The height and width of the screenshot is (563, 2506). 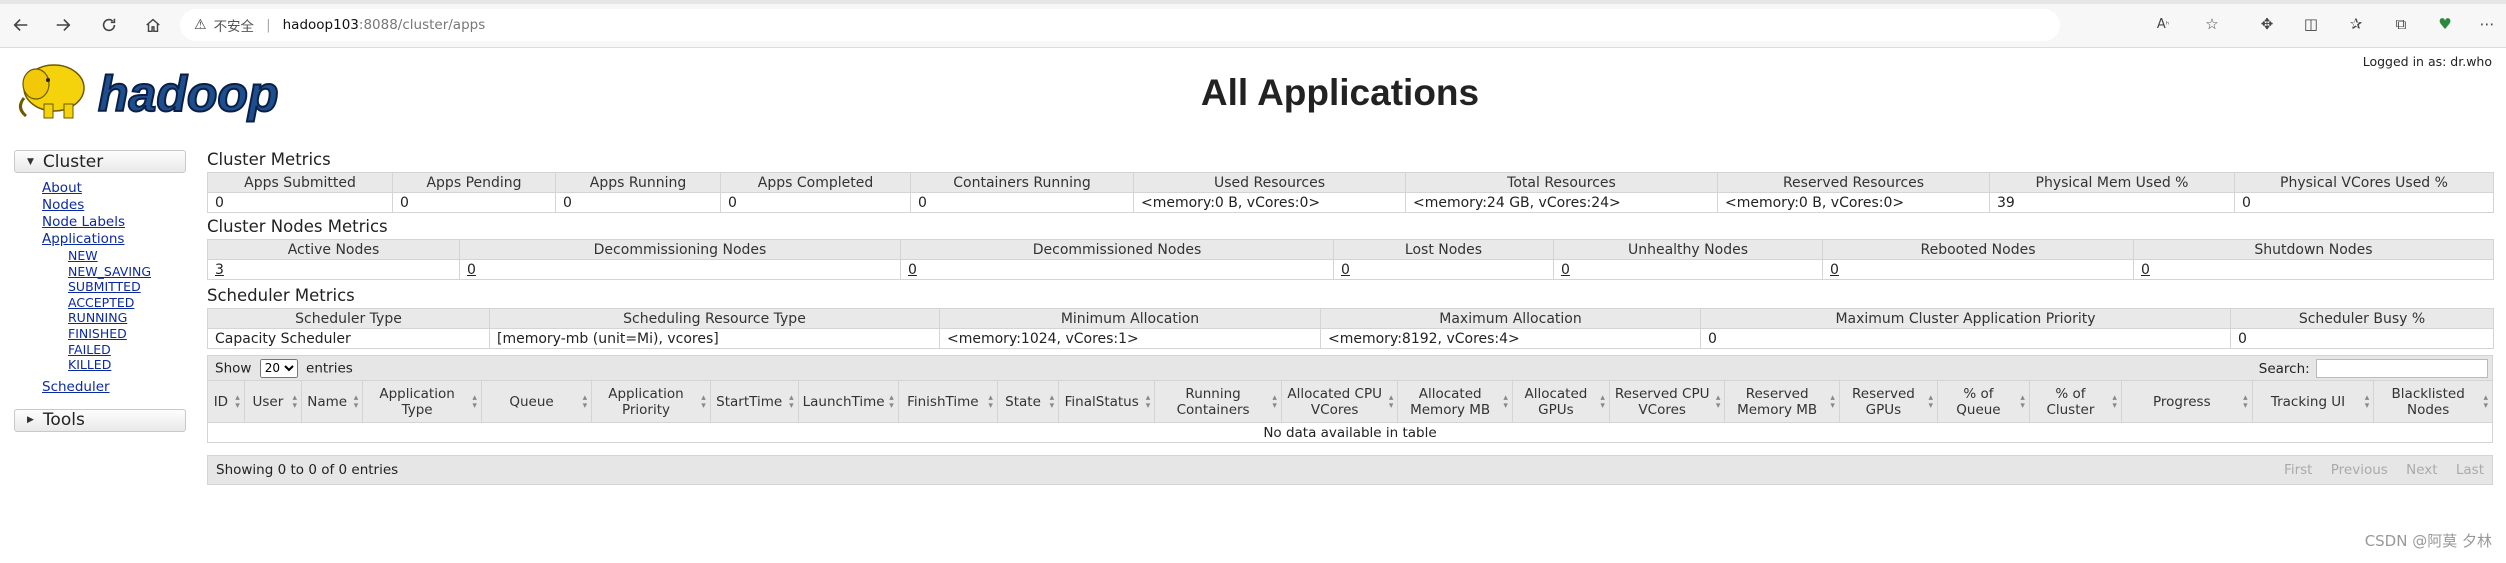 I want to click on page-size-select: 20, so click(x=278, y=368).